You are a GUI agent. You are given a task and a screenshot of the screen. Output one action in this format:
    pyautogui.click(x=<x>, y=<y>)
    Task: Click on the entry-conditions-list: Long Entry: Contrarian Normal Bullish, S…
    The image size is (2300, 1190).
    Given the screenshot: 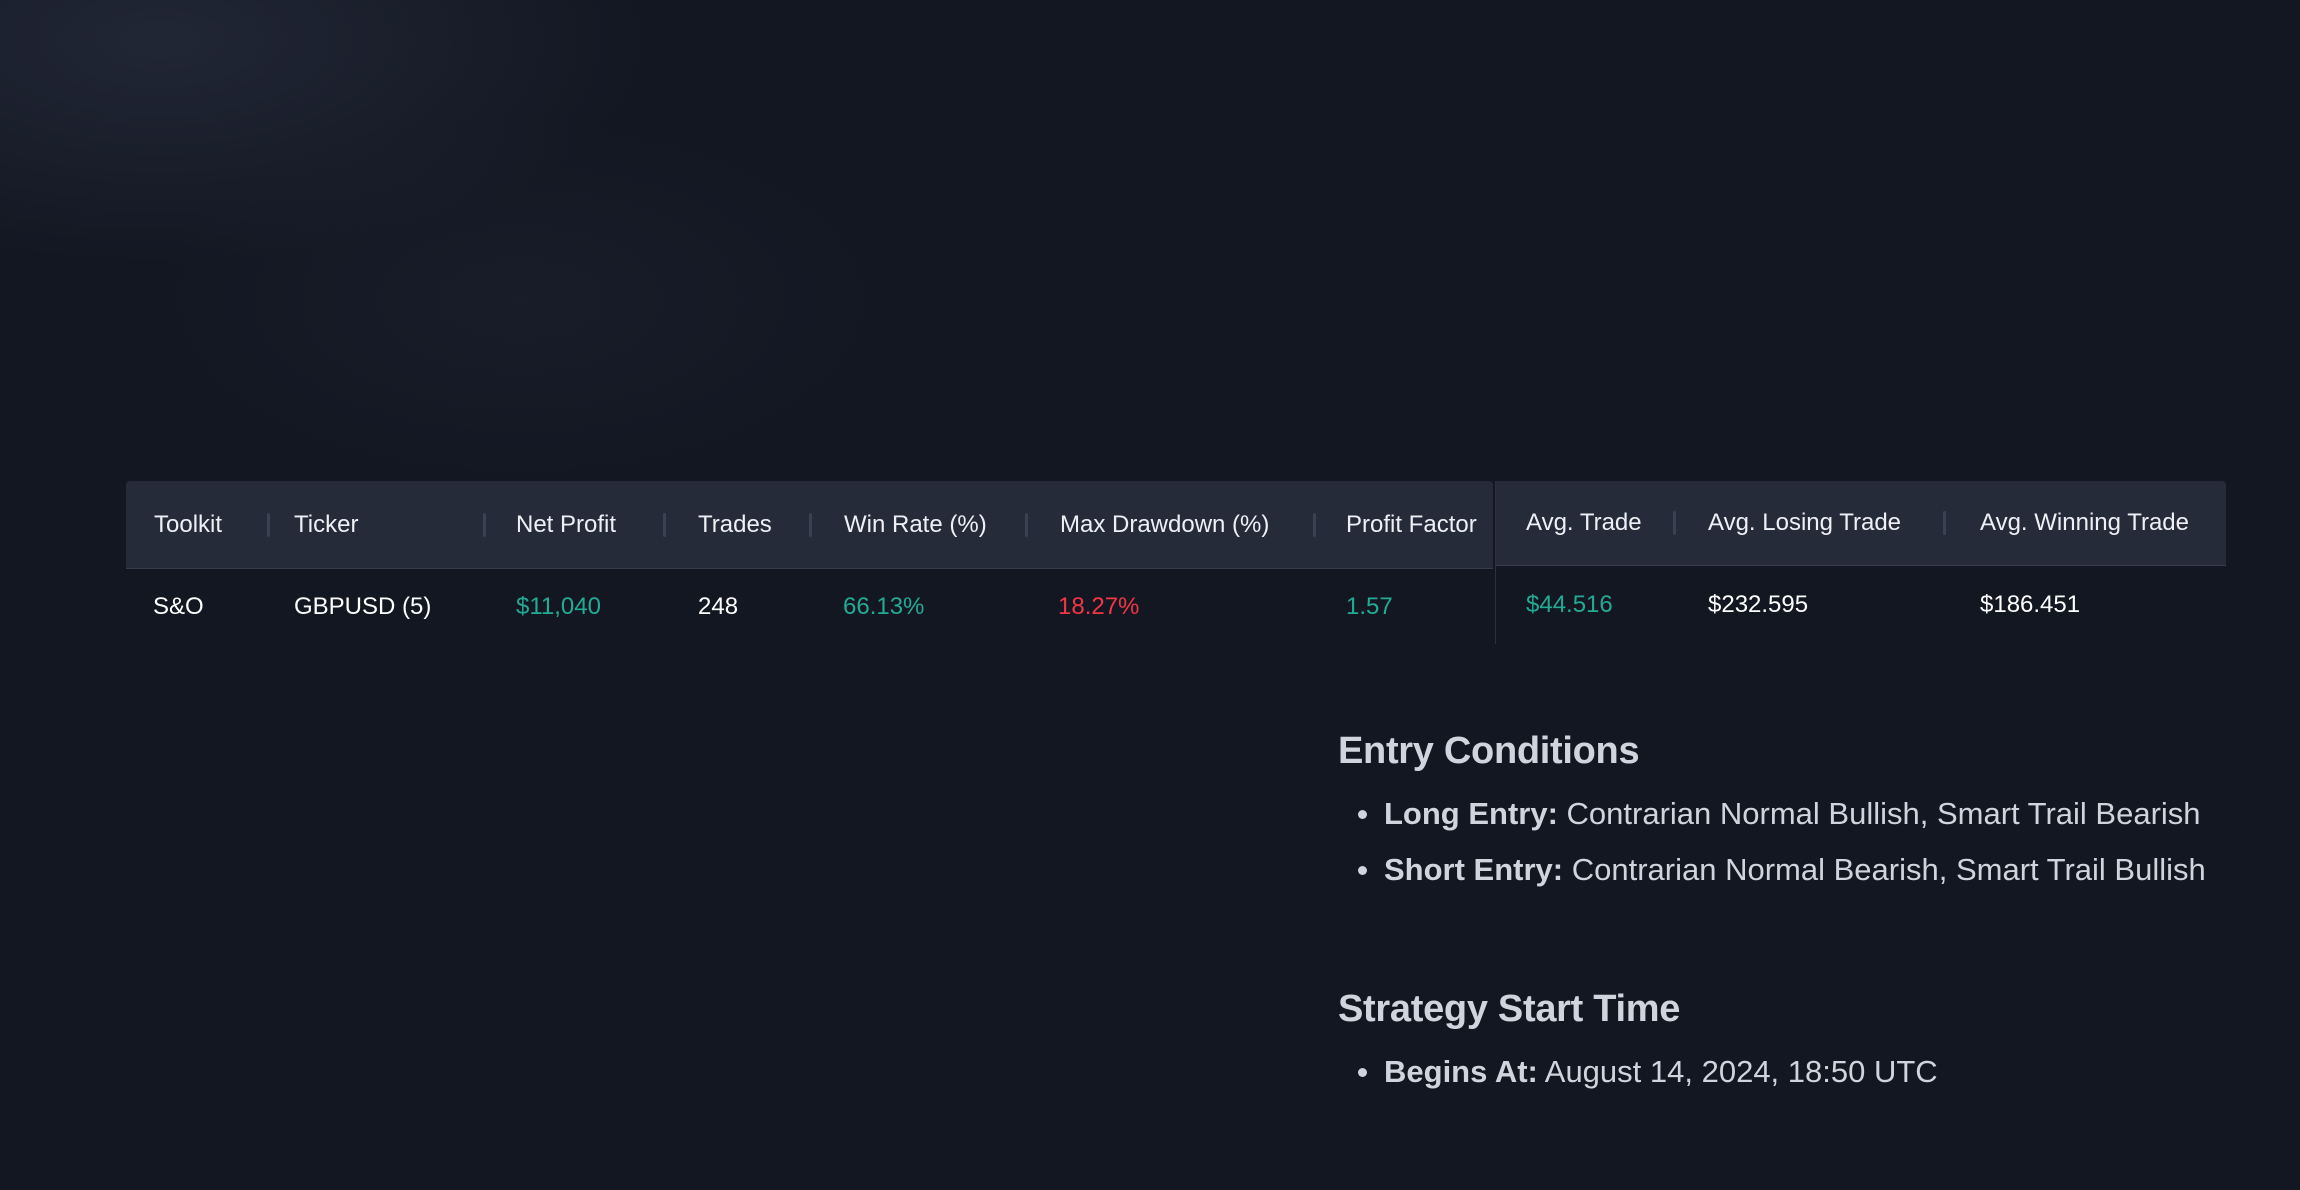 What is the action you would take?
    pyautogui.click(x=1788, y=842)
    